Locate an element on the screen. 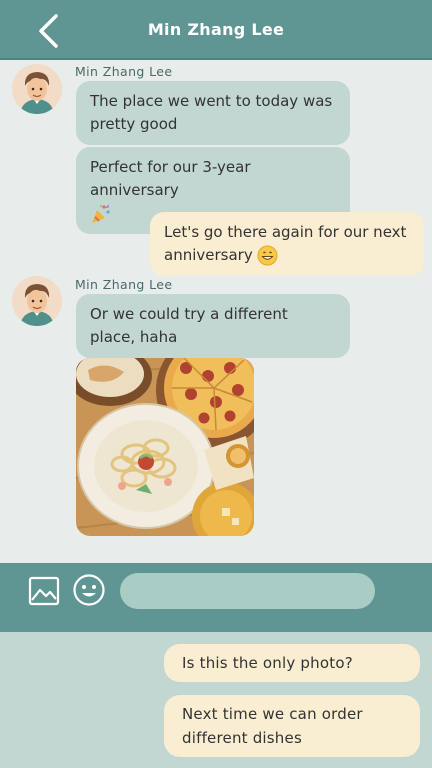 The image size is (432, 768). suggested-reply: Next time we can order different dishes is located at coordinates (292, 726).